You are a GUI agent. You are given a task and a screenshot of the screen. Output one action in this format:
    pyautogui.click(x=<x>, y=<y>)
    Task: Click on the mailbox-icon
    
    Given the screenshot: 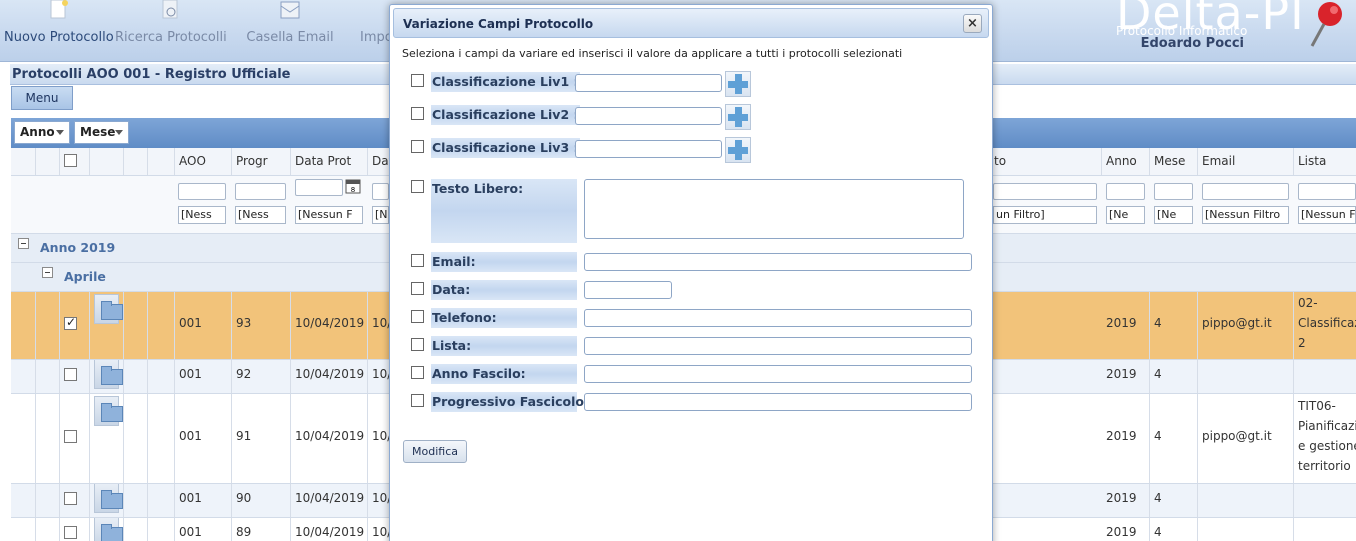 What is the action you would take?
    pyautogui.click(x=290, y=10)
    